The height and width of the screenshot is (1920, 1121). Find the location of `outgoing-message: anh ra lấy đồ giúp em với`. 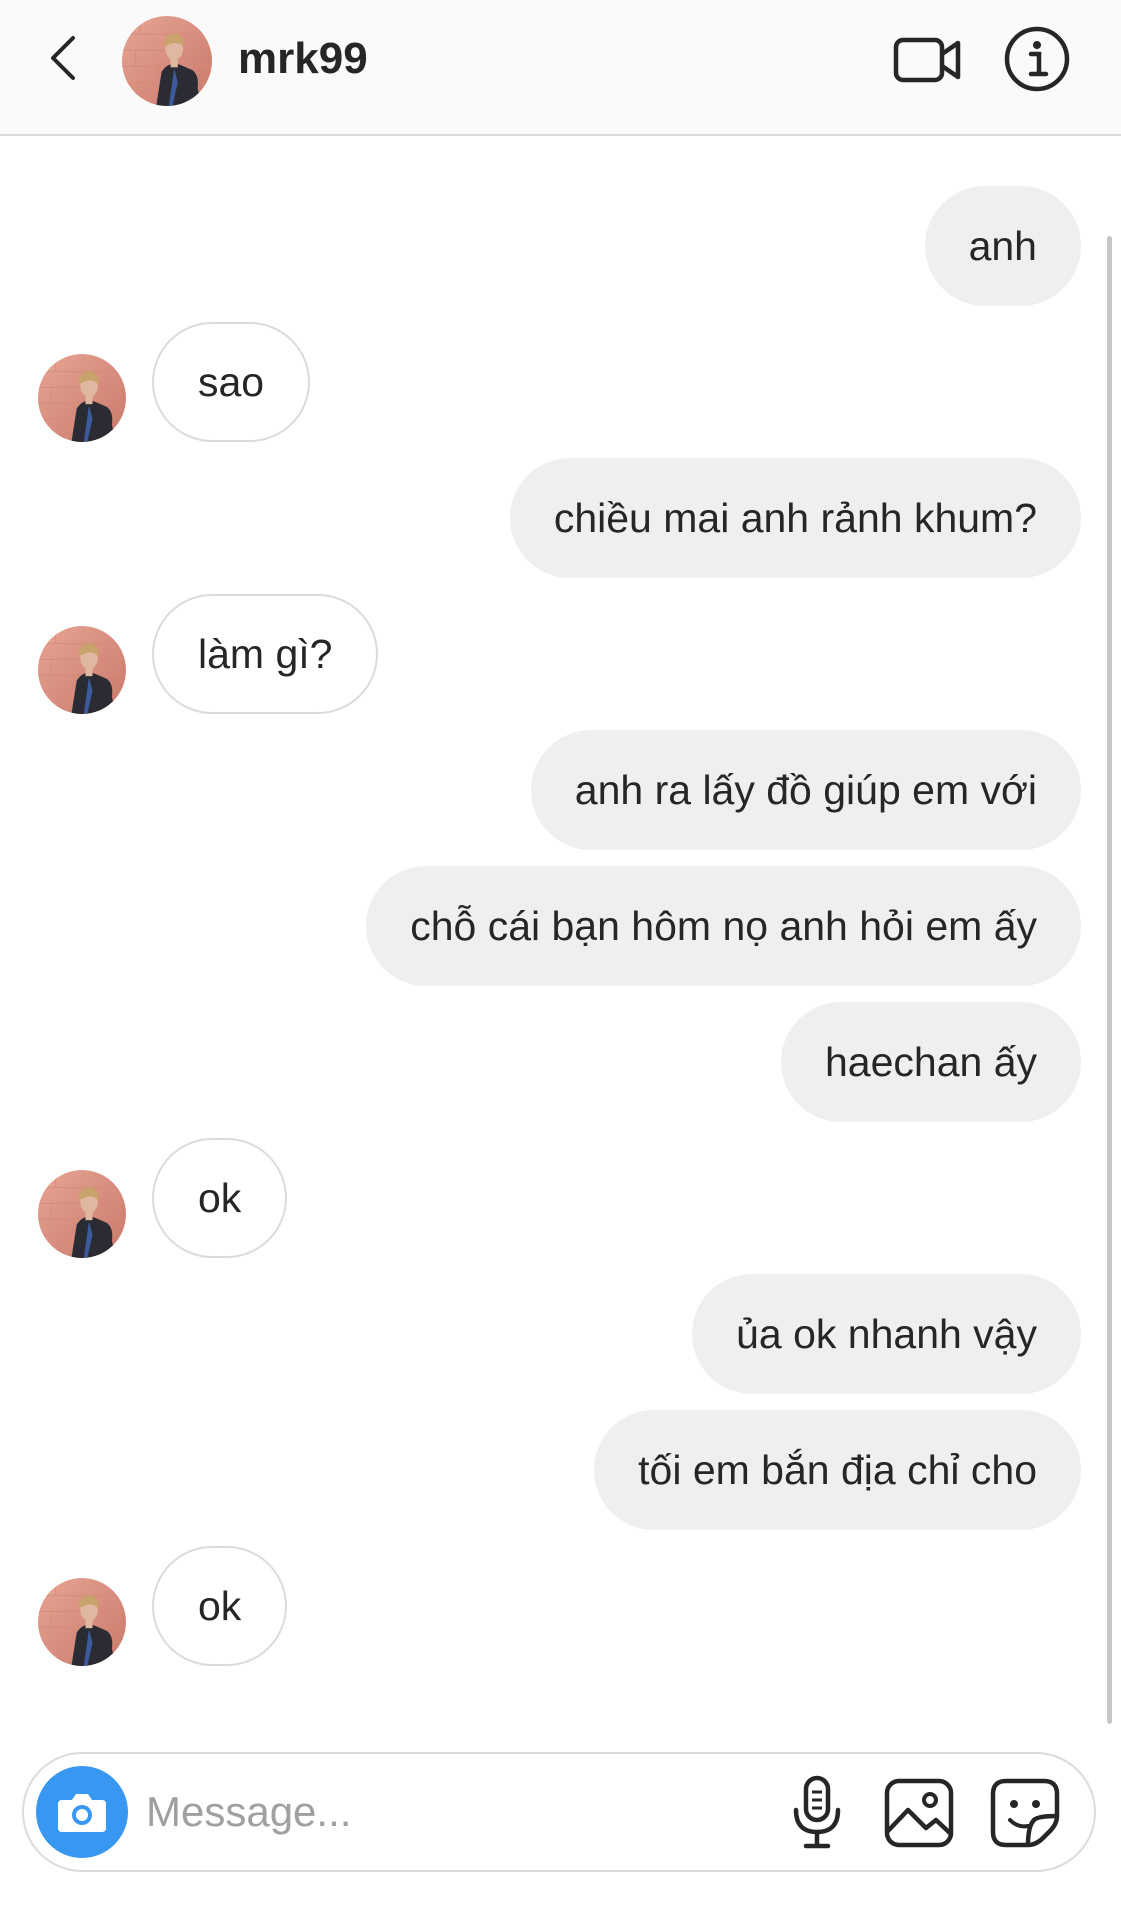

outgoing-message: anh ra lấy đồ giúp em với is located at coordinates (805, 790).